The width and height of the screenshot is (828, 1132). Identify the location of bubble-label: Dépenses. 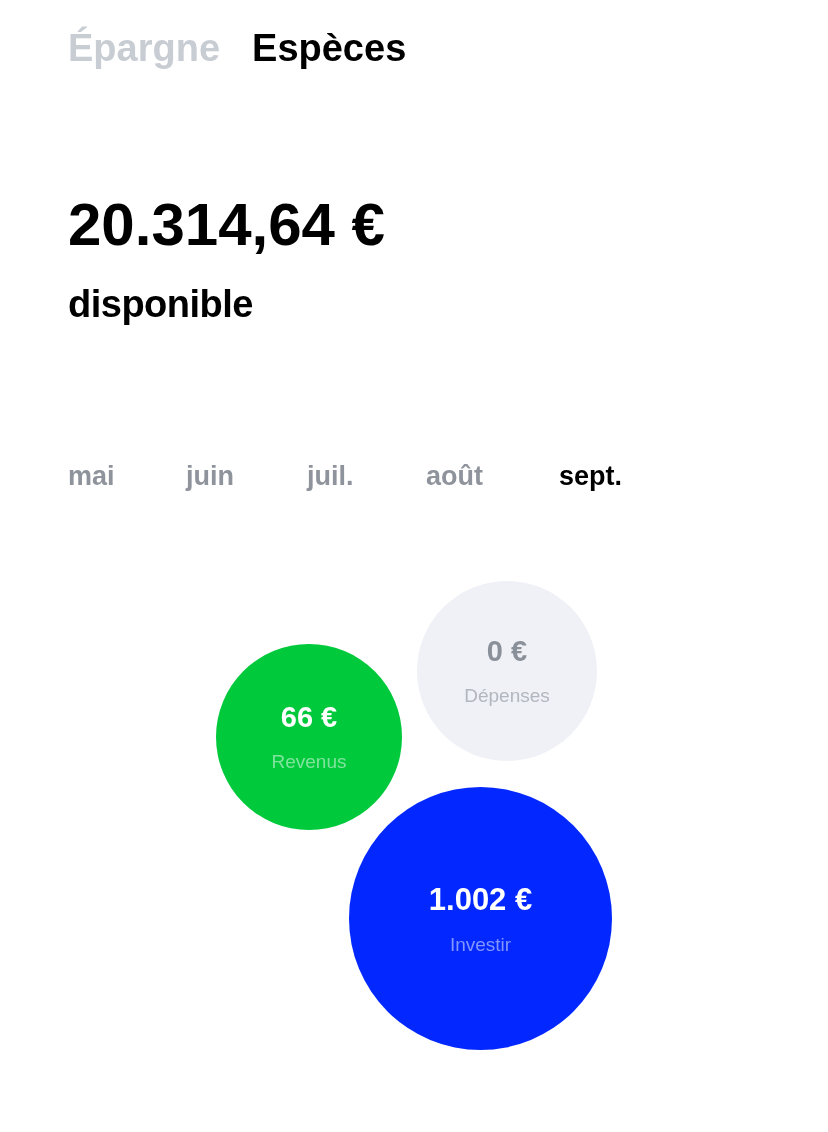
(507, 695).